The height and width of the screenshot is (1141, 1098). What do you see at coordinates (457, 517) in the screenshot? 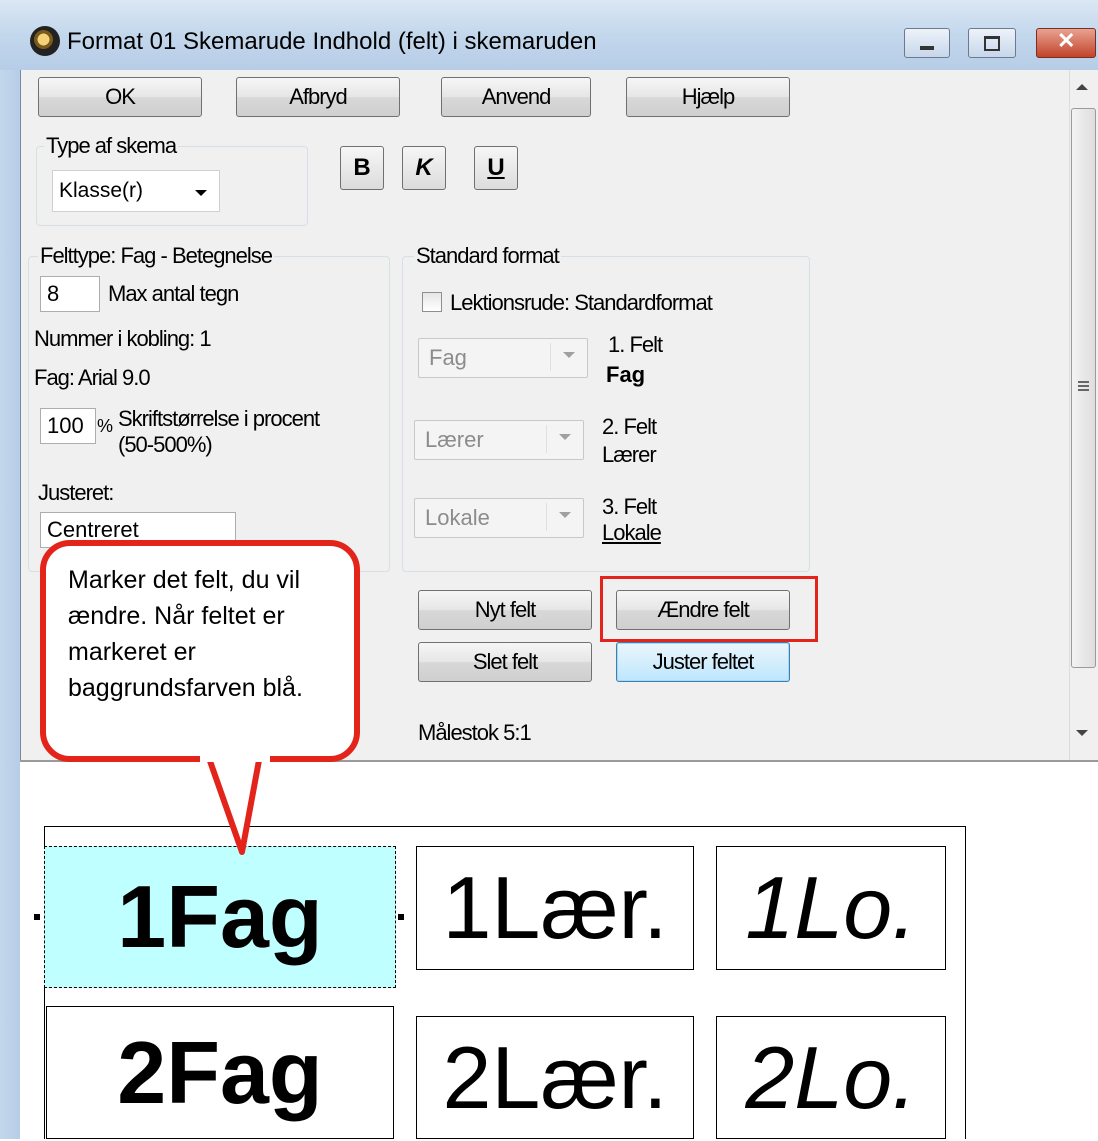
I see `field3-combo-value: Lokale` at bounding box center [457, 517].